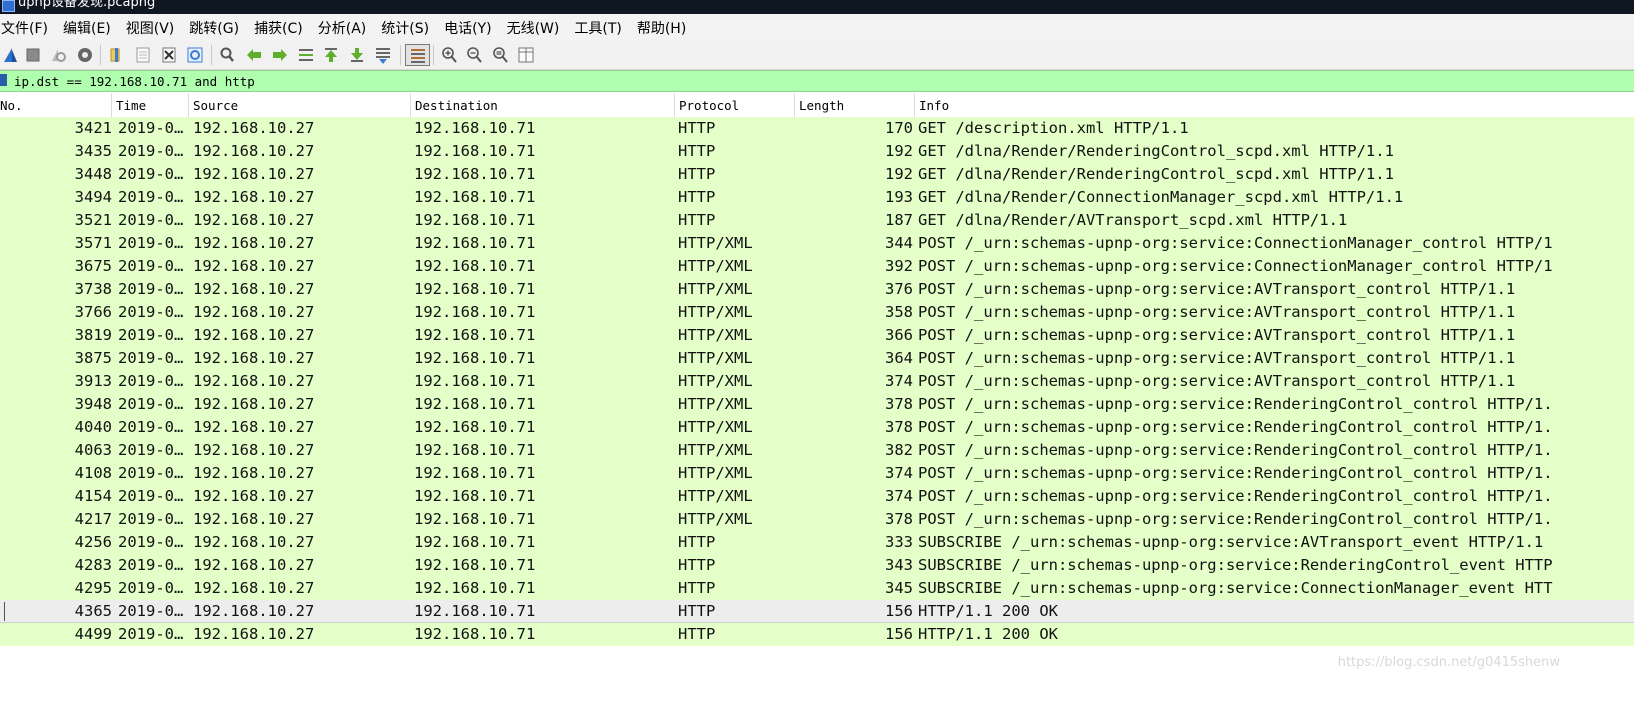 This screenshot has height=706, width=1634. I want to click on menu-telephony: 电话(Y), so click(471, 28).